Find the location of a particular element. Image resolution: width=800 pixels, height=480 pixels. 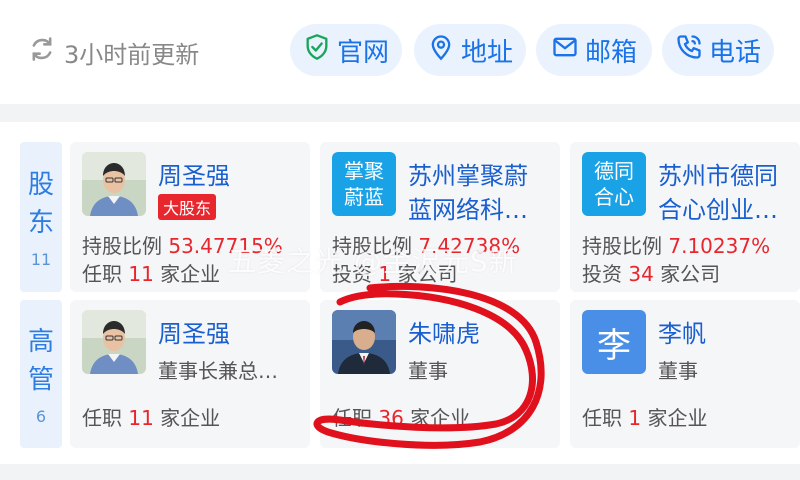

address-button: 地址 is located at coordinates (470, 50).